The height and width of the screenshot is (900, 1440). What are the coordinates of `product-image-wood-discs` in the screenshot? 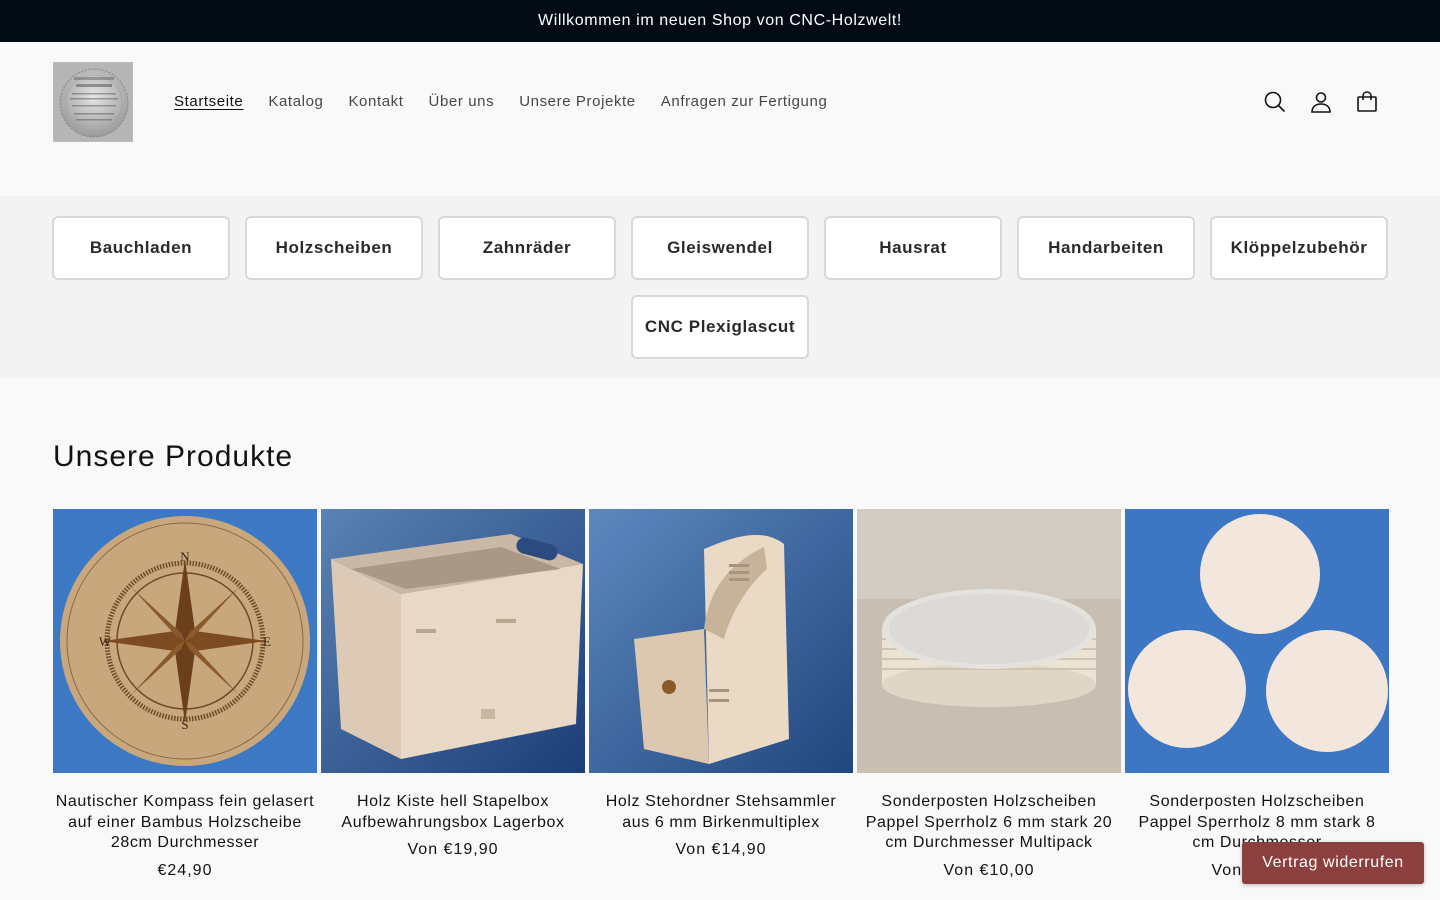 It's located at (1257, 641).